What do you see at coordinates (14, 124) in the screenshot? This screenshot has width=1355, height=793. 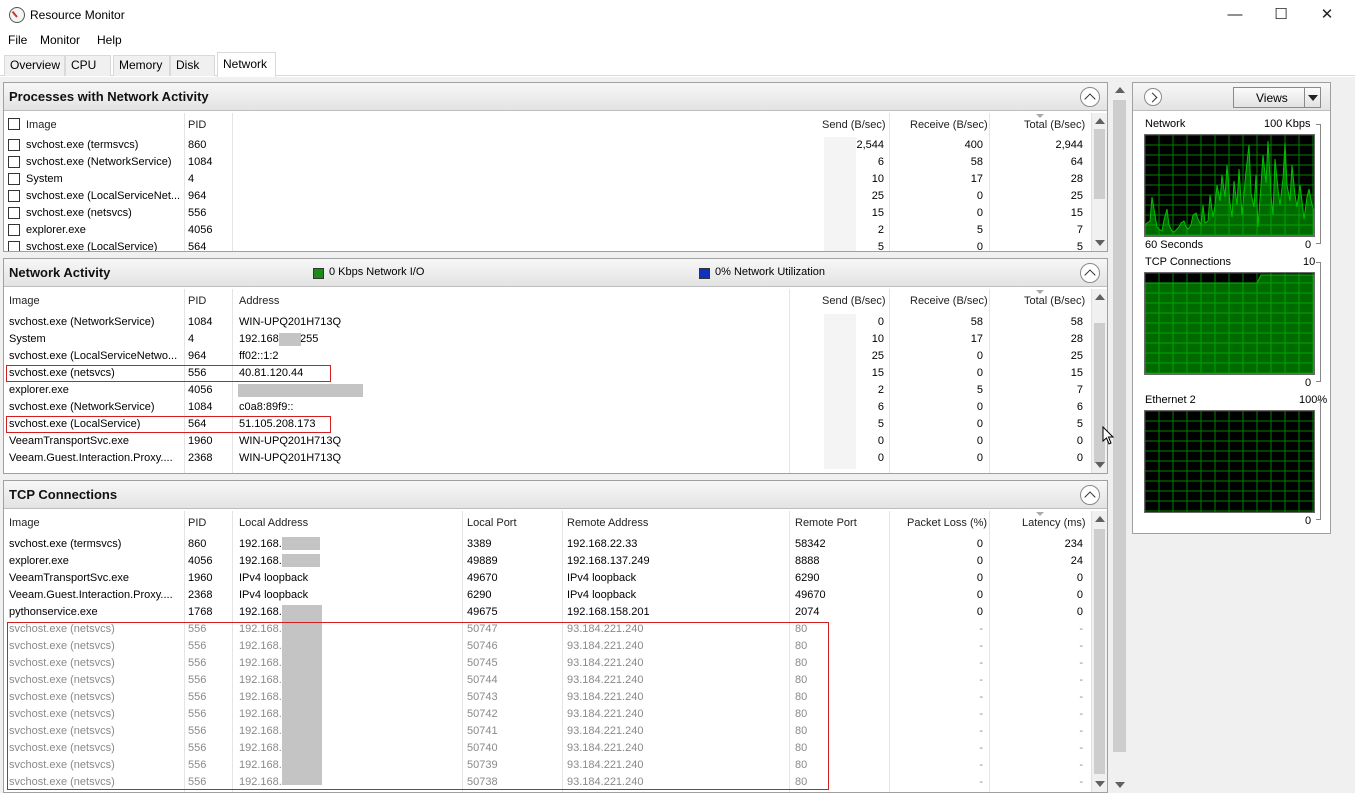 I see `select-all-checkbox` at bounding box center [14, 124].